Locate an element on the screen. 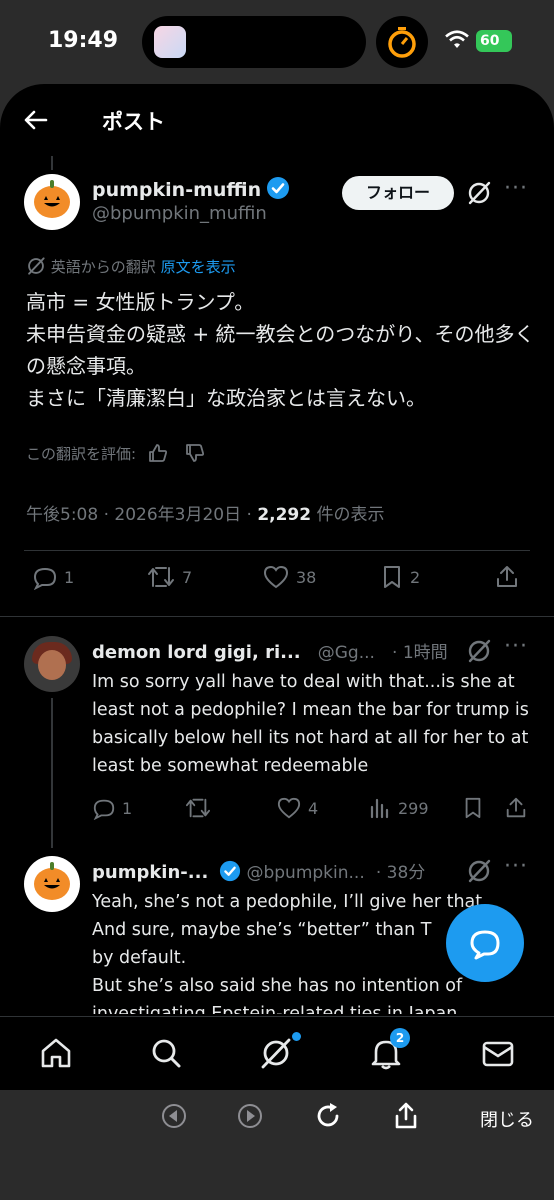  repost-action is located at coordinates (198, 808).